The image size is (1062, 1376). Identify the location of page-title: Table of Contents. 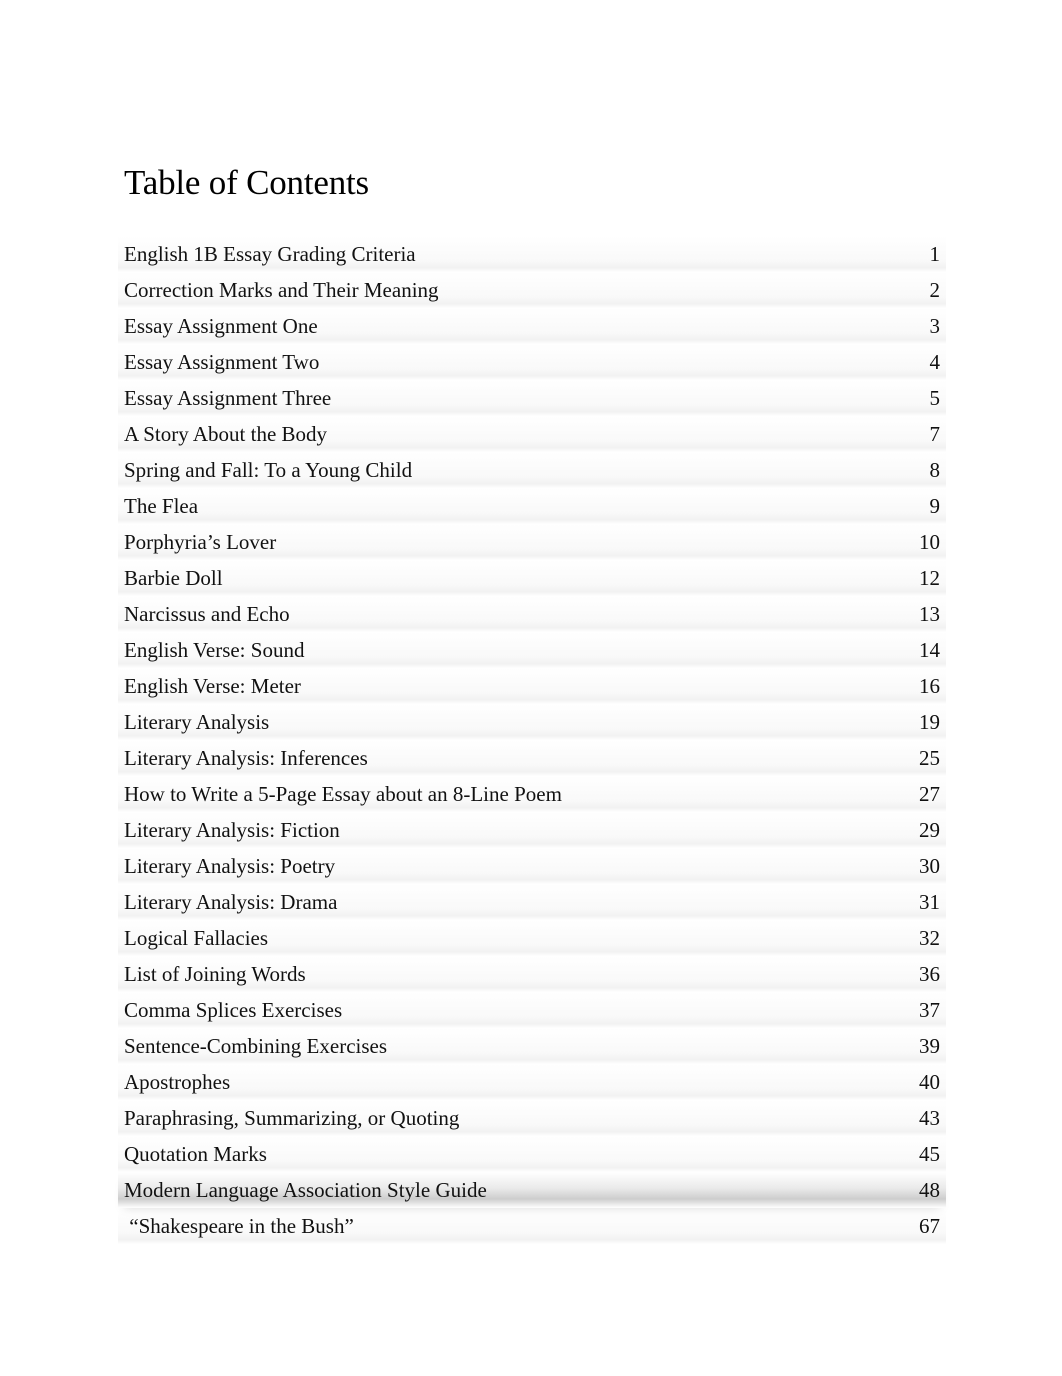
(246, 182).